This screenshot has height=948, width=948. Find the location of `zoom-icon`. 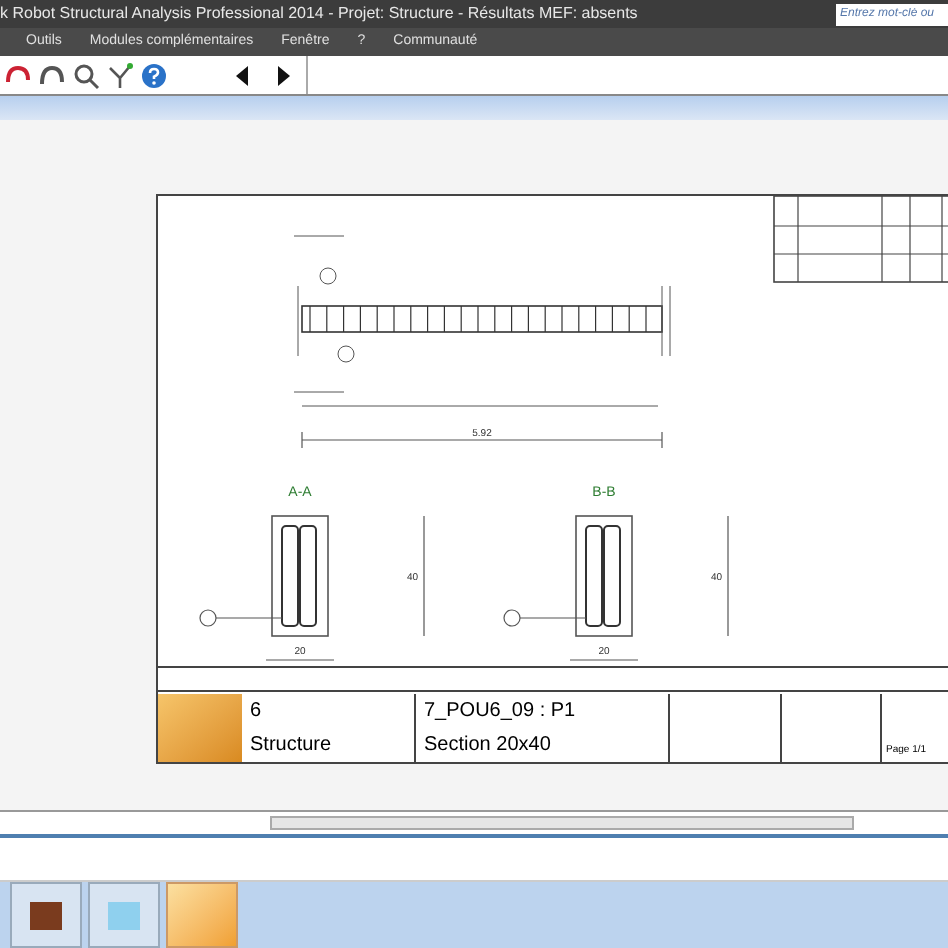

zoom-icon is located at coordinates (86, 75).